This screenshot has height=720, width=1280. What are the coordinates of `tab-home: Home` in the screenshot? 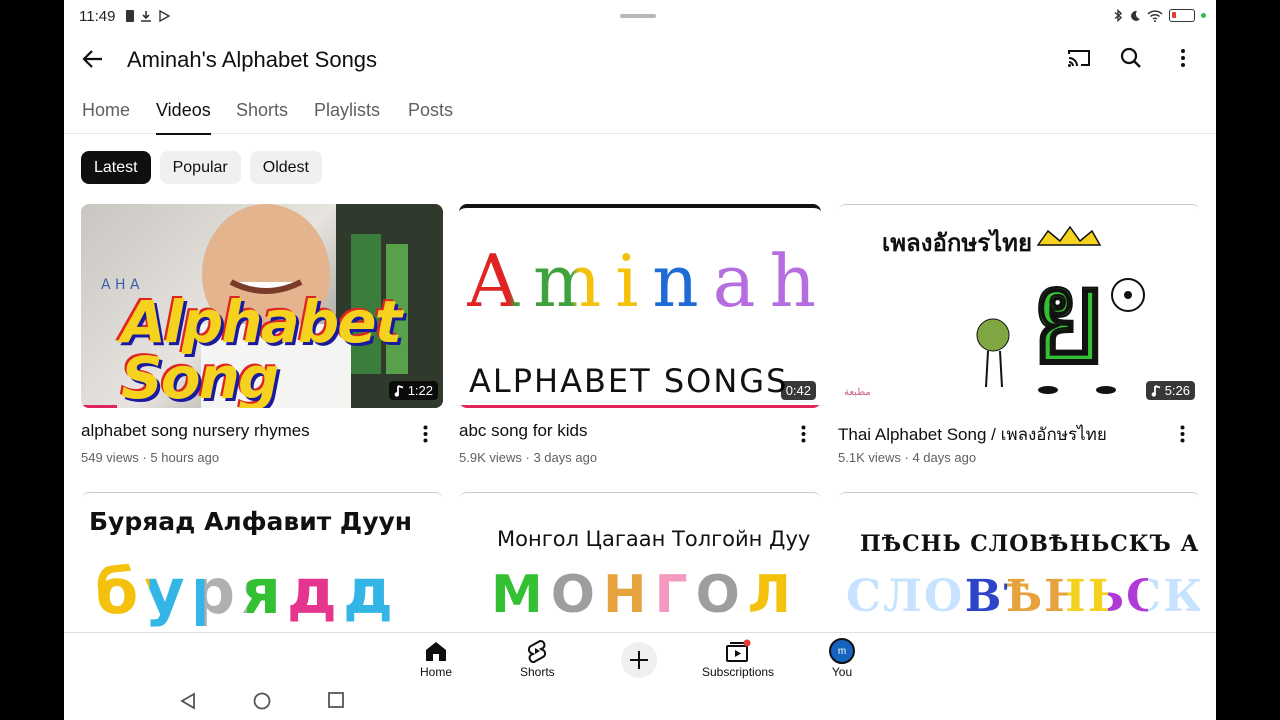 It's located at (106, 116).